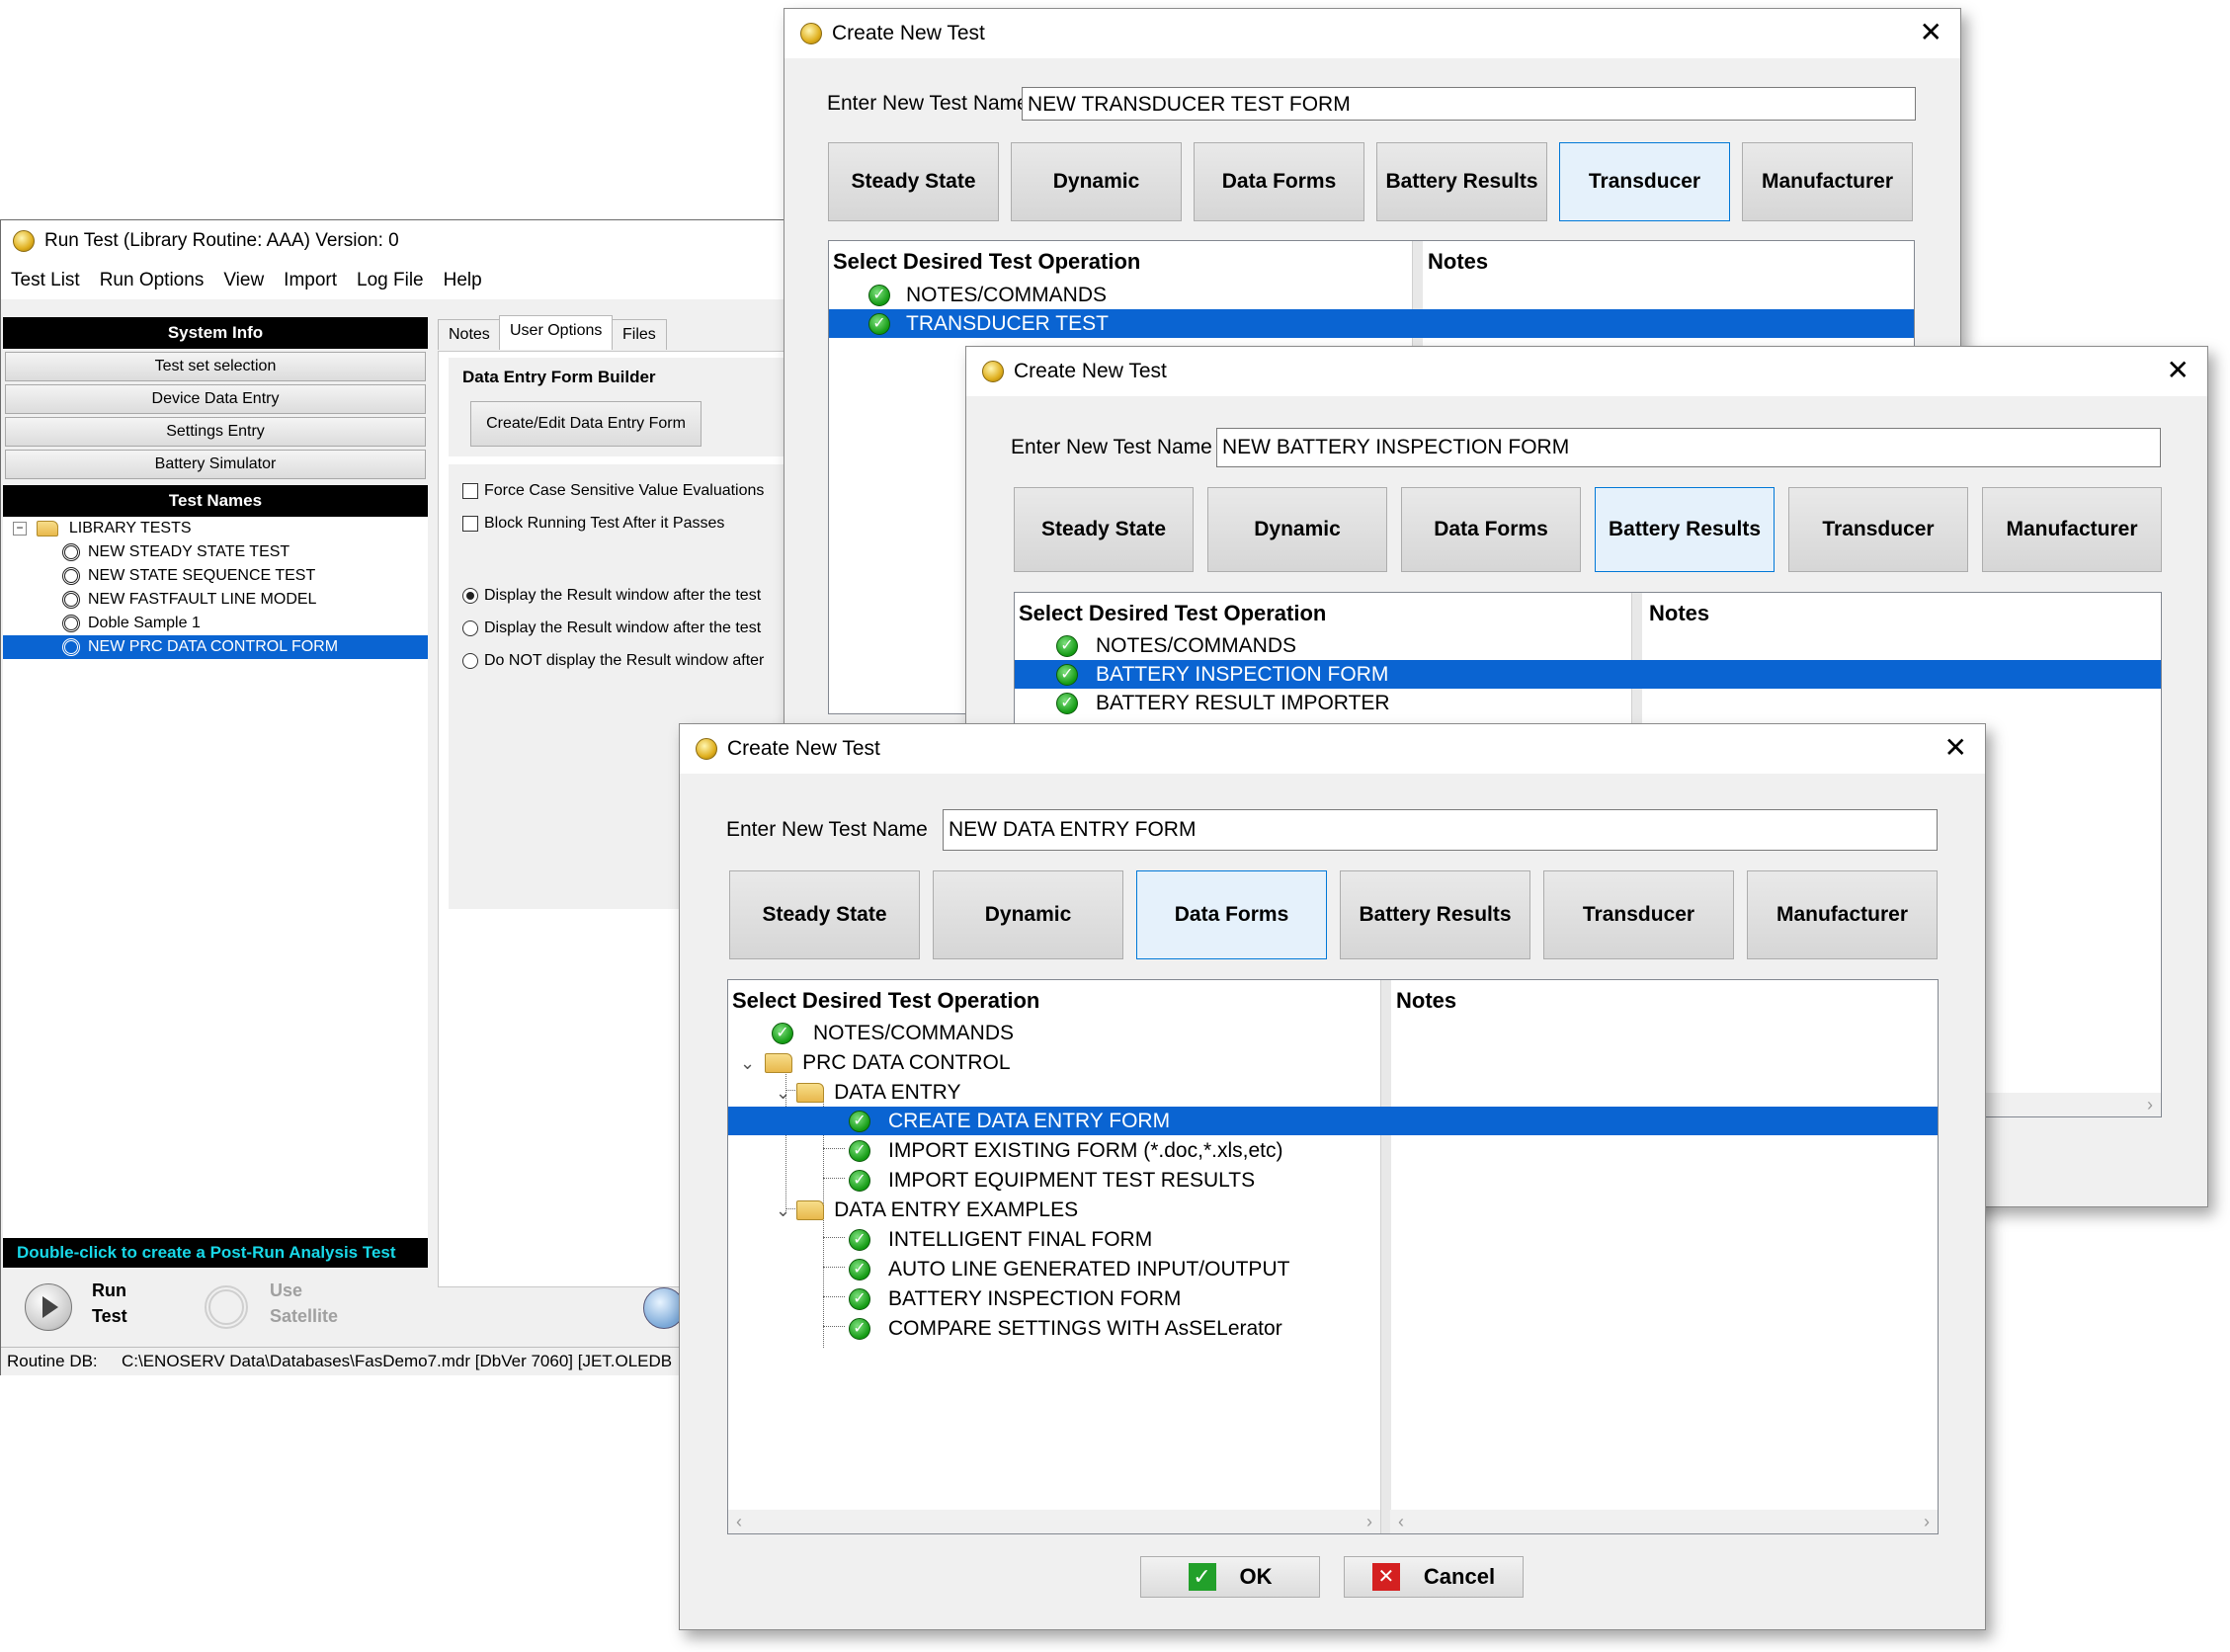  I want to click on tree-folder-examples: ⌄ DATA ENTRY EXAMPLES, so click(1054, 1210).